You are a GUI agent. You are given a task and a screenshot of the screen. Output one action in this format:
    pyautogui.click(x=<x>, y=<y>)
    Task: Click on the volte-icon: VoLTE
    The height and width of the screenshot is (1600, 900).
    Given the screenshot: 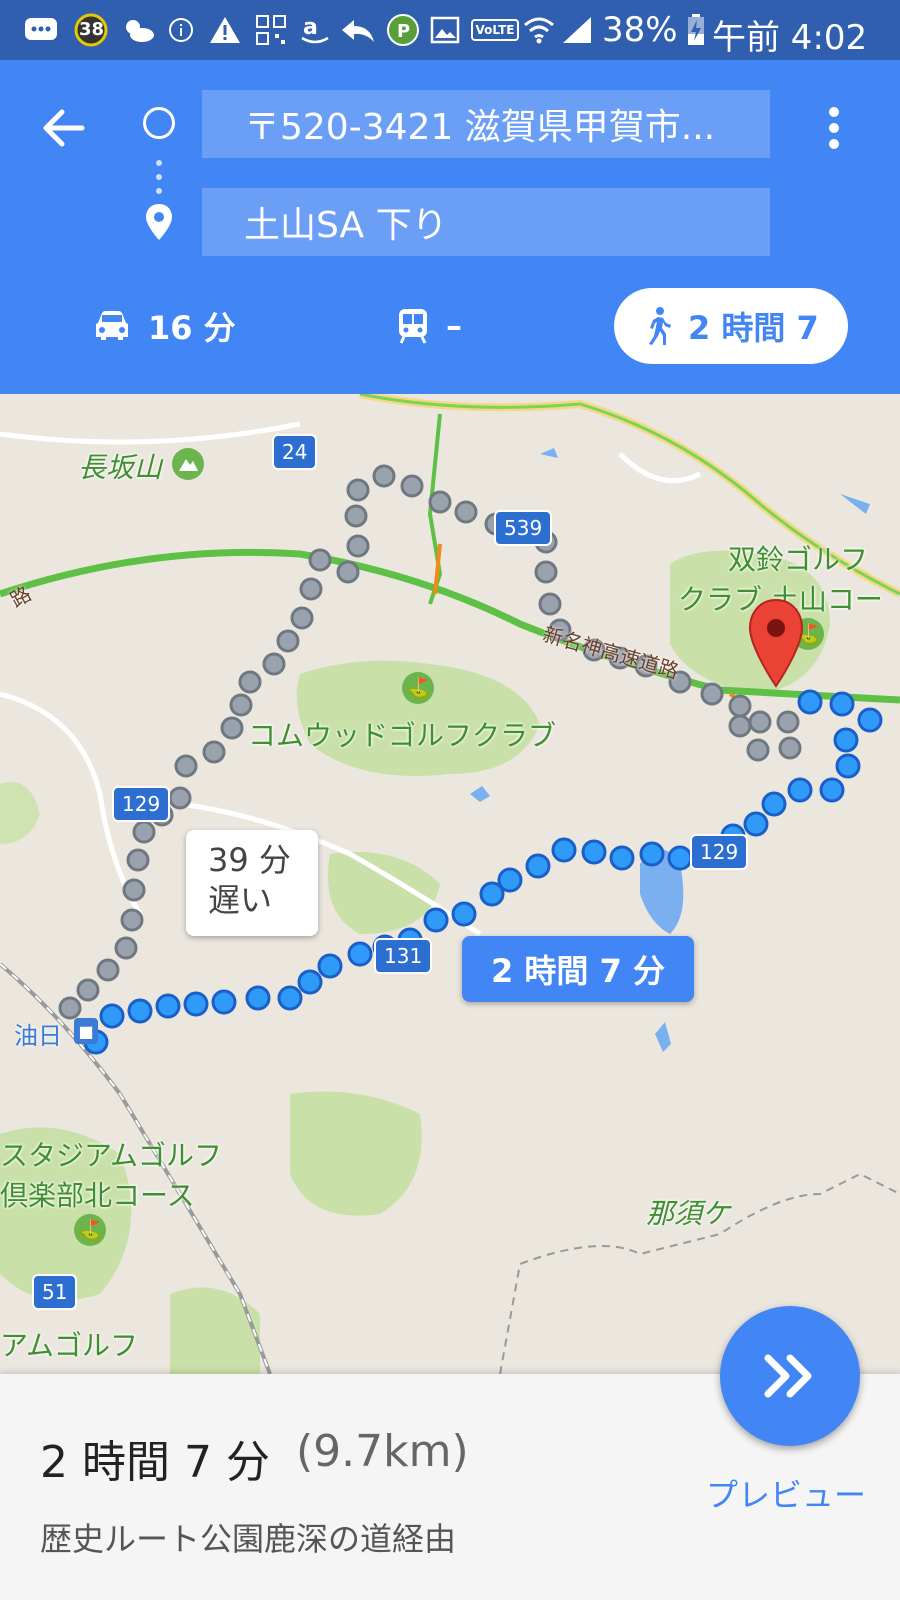 What is the action you would take?
    pyautogui.click(x=495, y=30)
    